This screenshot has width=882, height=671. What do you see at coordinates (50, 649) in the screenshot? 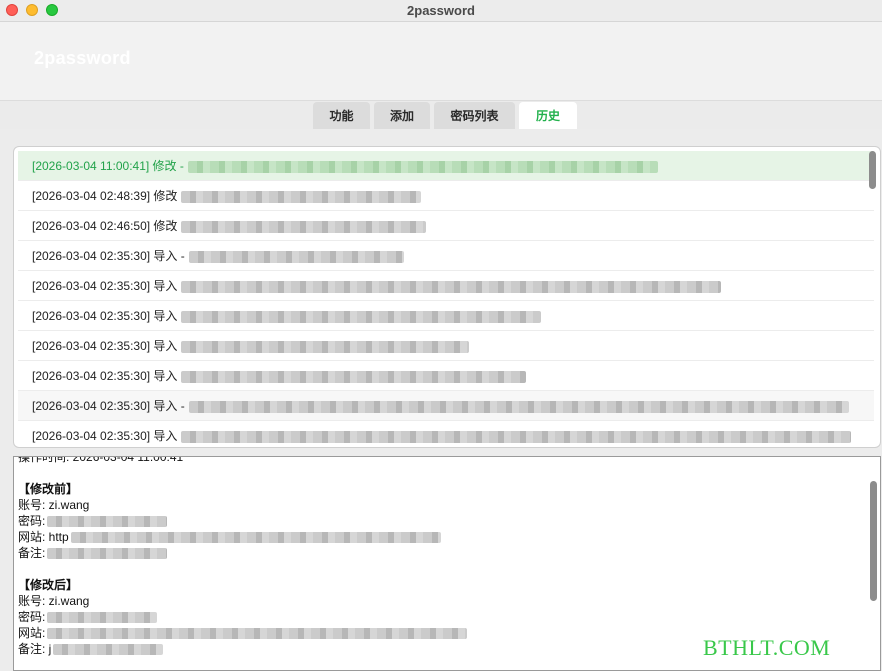
I see `detail-value: j` at bounding box center [50, 649].